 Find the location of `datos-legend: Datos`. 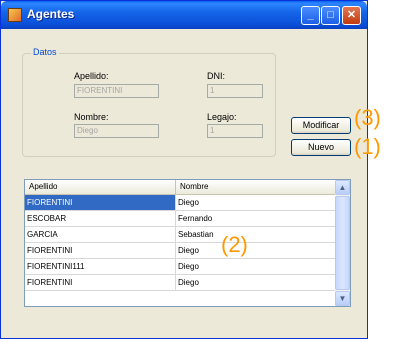

datos-legend: Datos is located at coordinates (45, 52).